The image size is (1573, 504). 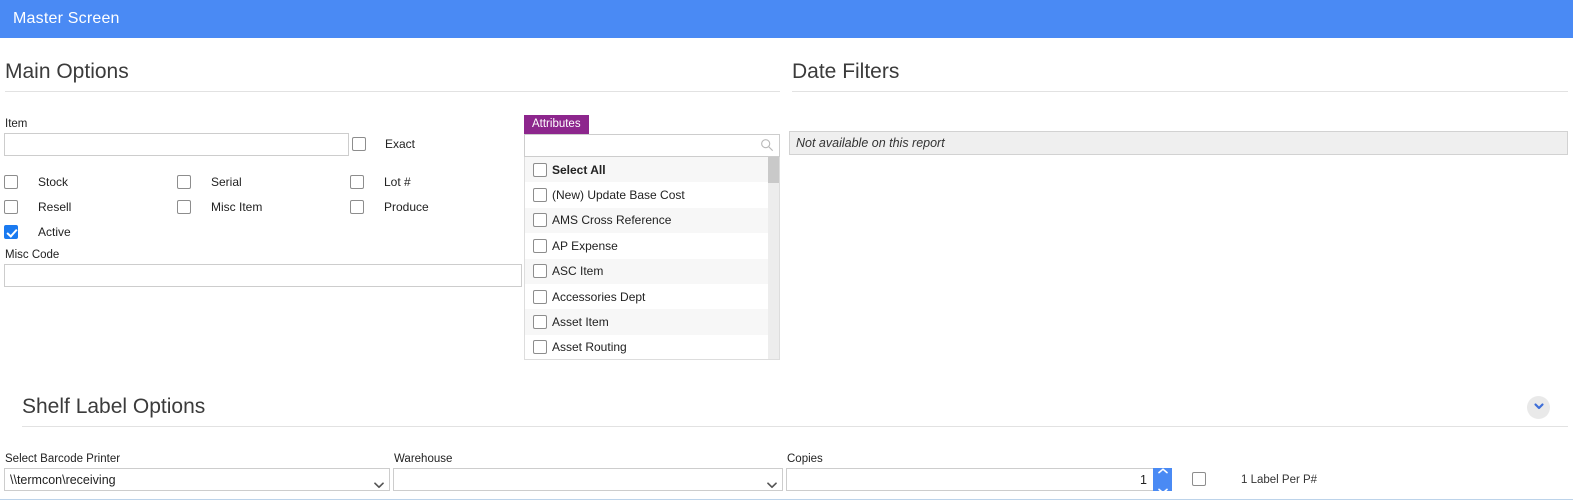 I want to click on list-item-label: Select All, so click(x=579, y=169).